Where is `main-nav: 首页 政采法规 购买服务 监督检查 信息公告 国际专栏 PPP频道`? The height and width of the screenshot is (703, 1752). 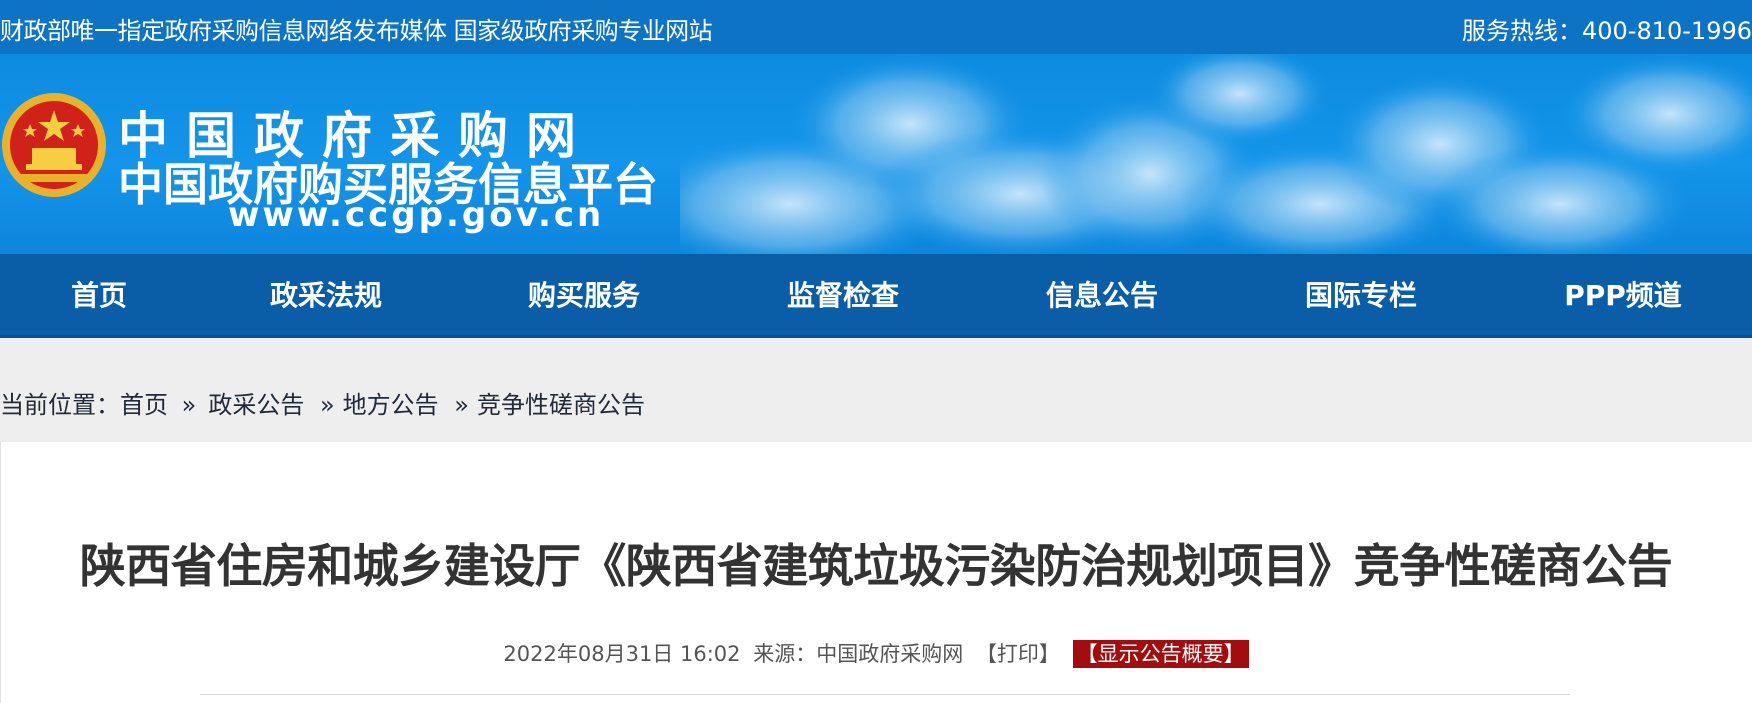 main-nav: 首页 政采法规 购买服务 监督检查 信息公告 国际专栏 PPP频道 is located at coordinates (876, 296).